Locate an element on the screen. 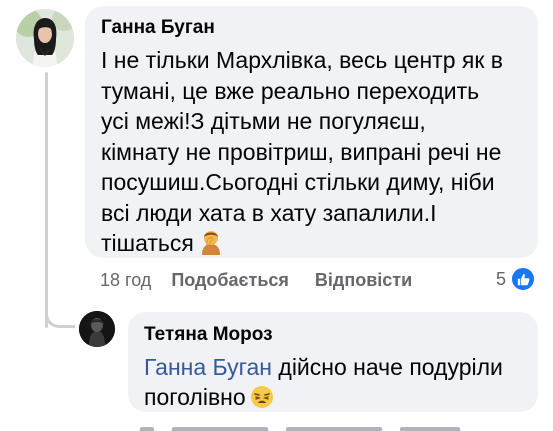 The image size is (553, 431). comment-text-line-last: тішаться is located at coordinates (319, 245).